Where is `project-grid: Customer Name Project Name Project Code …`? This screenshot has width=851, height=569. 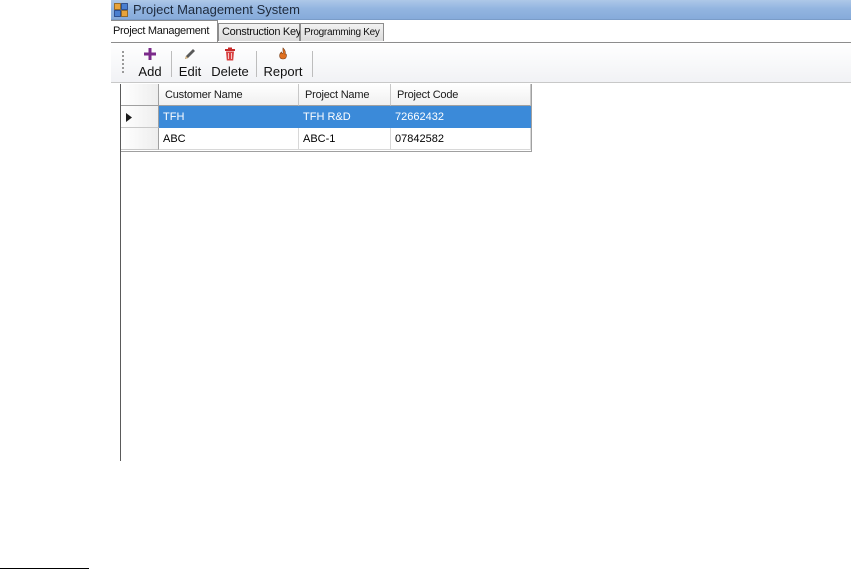
project-grid: Customer Name Project Name Project Code … is located at coordinates (326, 118).